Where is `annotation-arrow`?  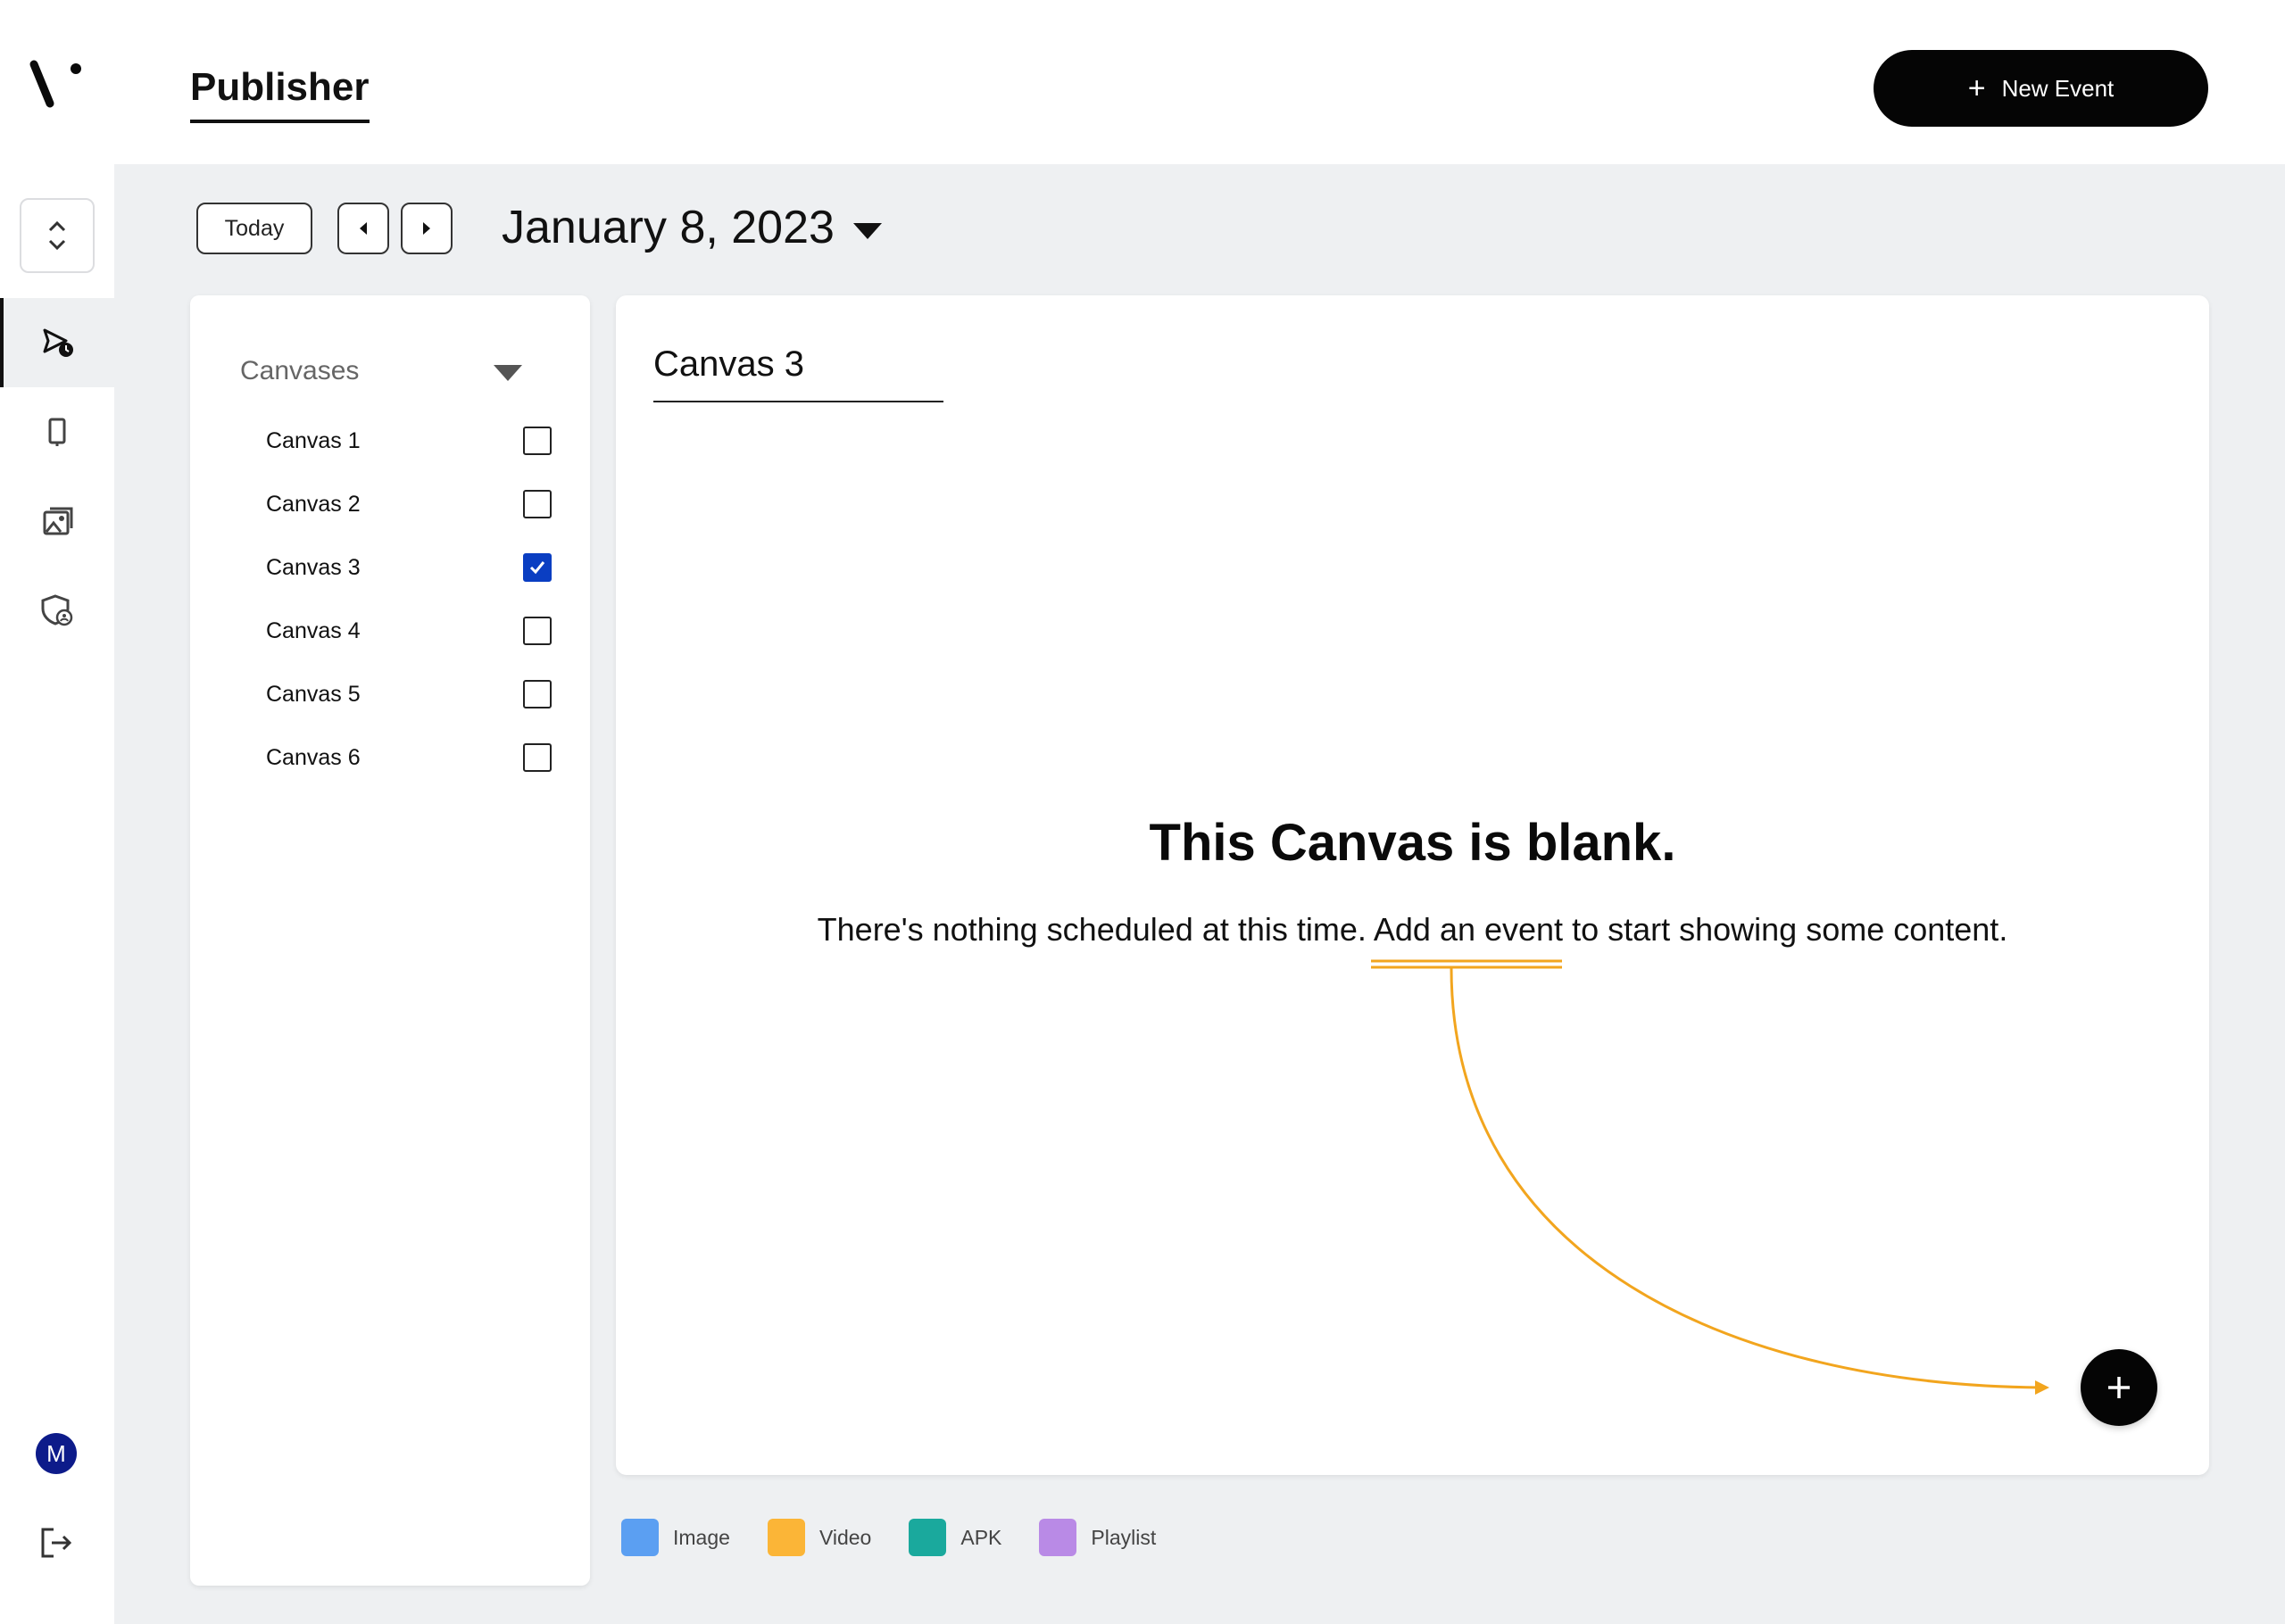
annotation-arrow is located at coordinates (1710, 1177).